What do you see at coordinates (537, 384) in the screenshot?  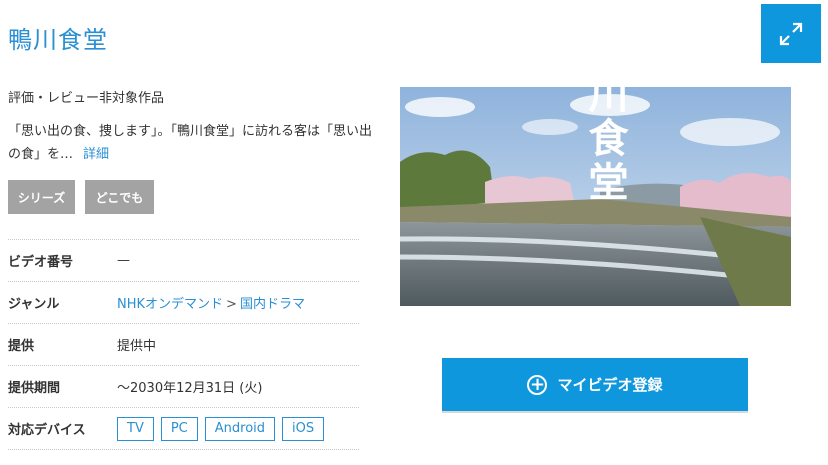 I see `plus-circle-icon: +` at bounding box center [537, 384].